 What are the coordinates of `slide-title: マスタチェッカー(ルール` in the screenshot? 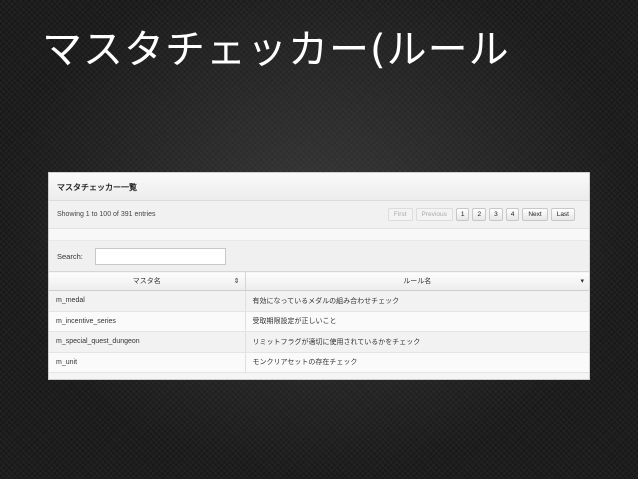 It's located at (276, 50).